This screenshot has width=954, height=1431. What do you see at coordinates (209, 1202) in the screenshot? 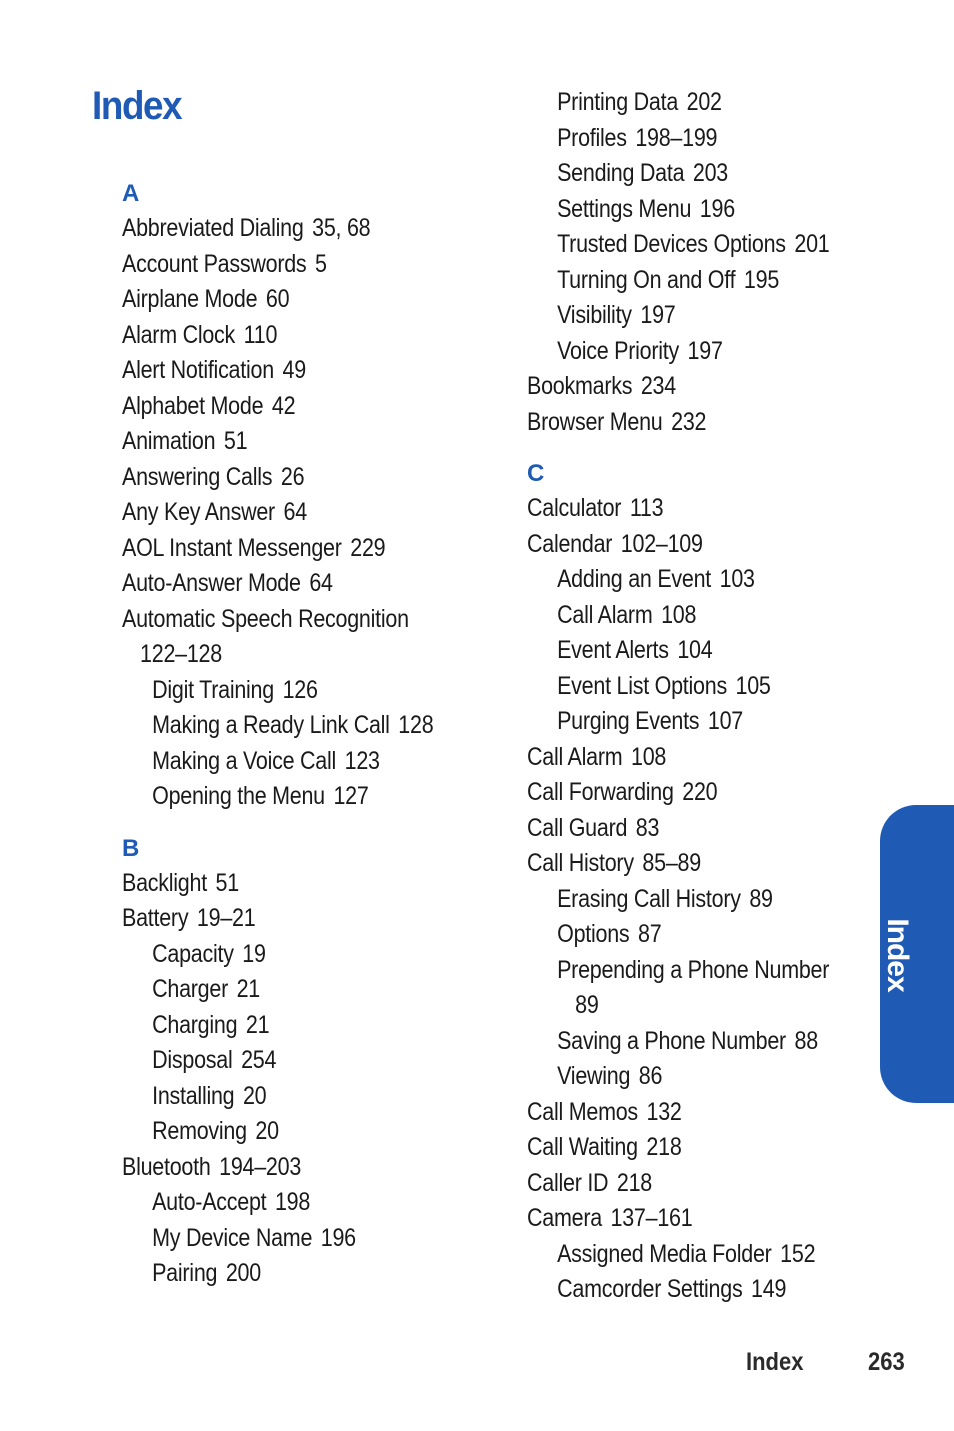
I see `entry-term: Auto-Accept` at bounding box center [209, 1202].